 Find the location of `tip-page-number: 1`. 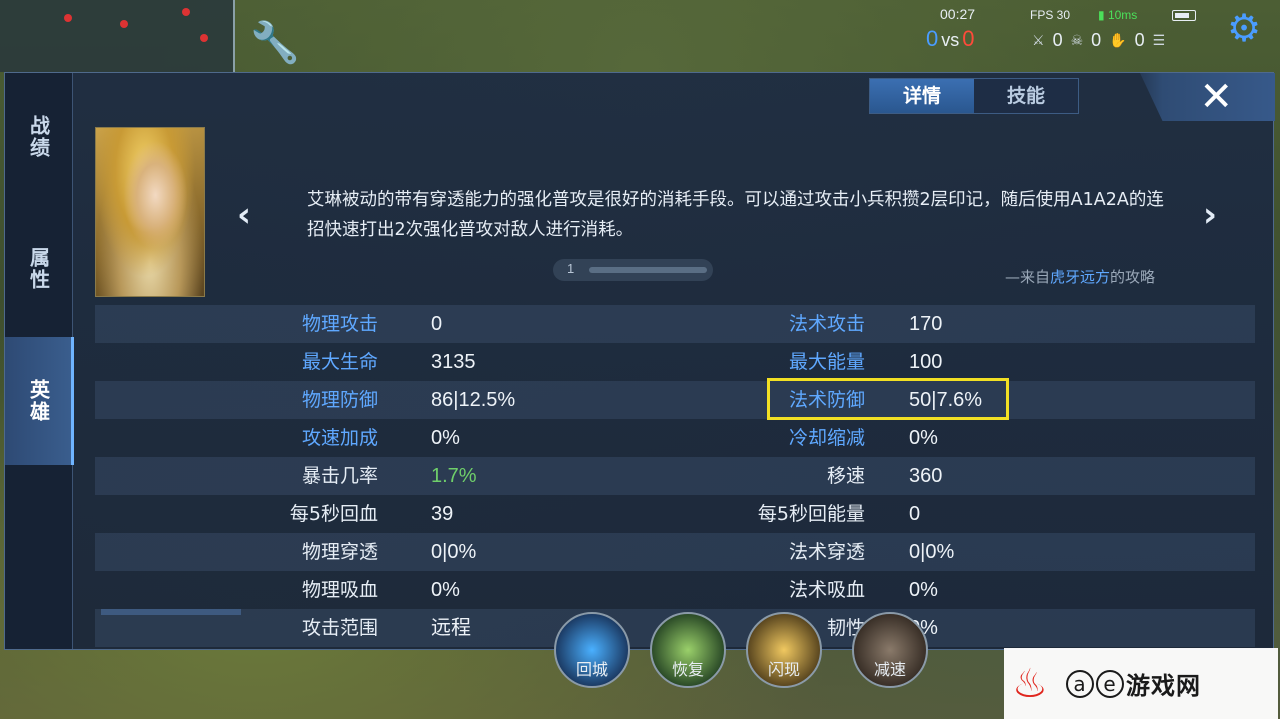

tip-page-number: 1 is located at coordinates (571, 268).